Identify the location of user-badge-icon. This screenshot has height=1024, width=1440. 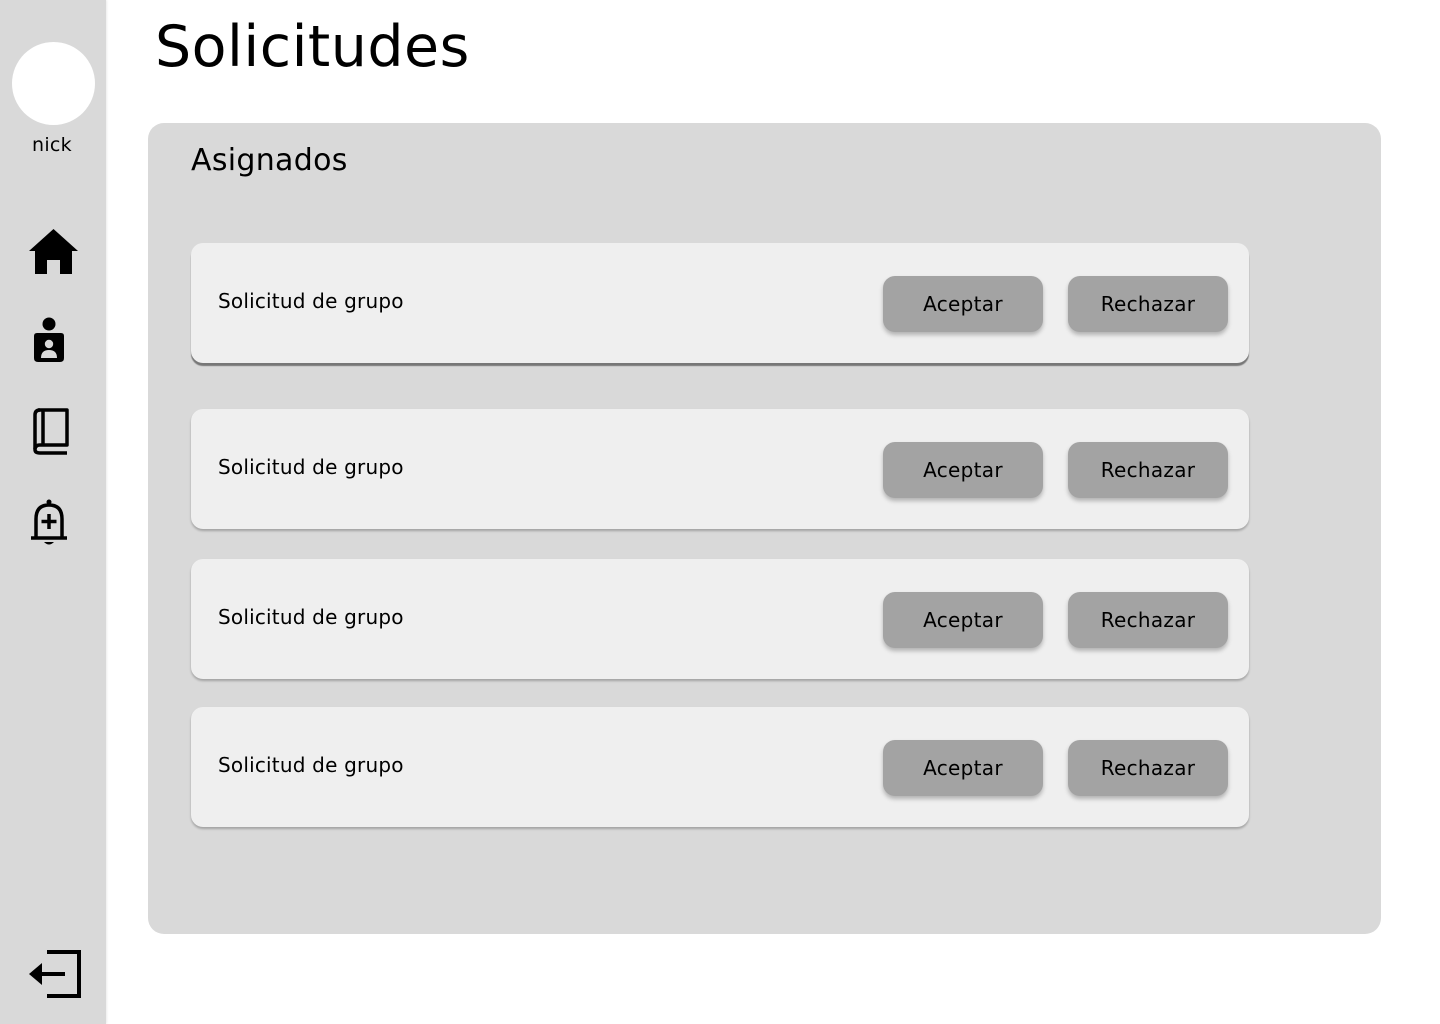
(49, 340).